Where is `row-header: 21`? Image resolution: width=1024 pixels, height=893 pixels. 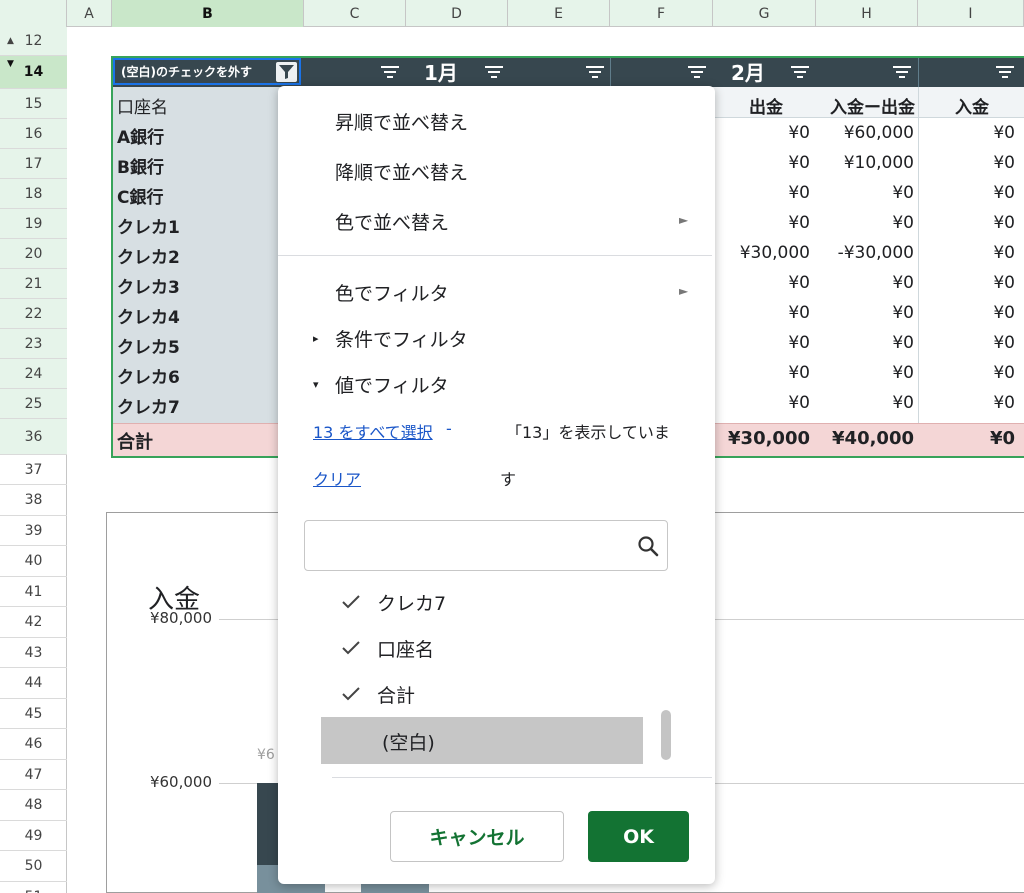 row-header: 21 is located at coordinates (33, 284).